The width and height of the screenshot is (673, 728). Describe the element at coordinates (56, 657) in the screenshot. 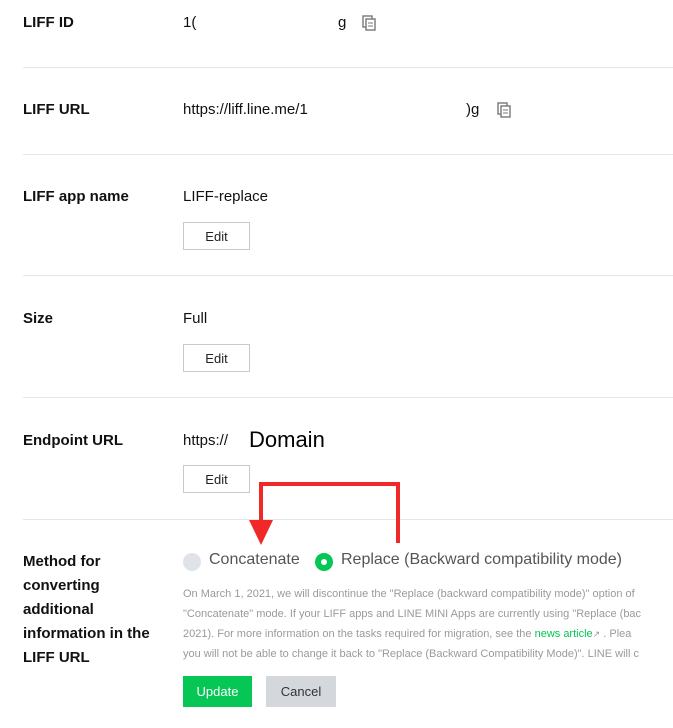

I see `method-label-line: LIFF URL` at that location.